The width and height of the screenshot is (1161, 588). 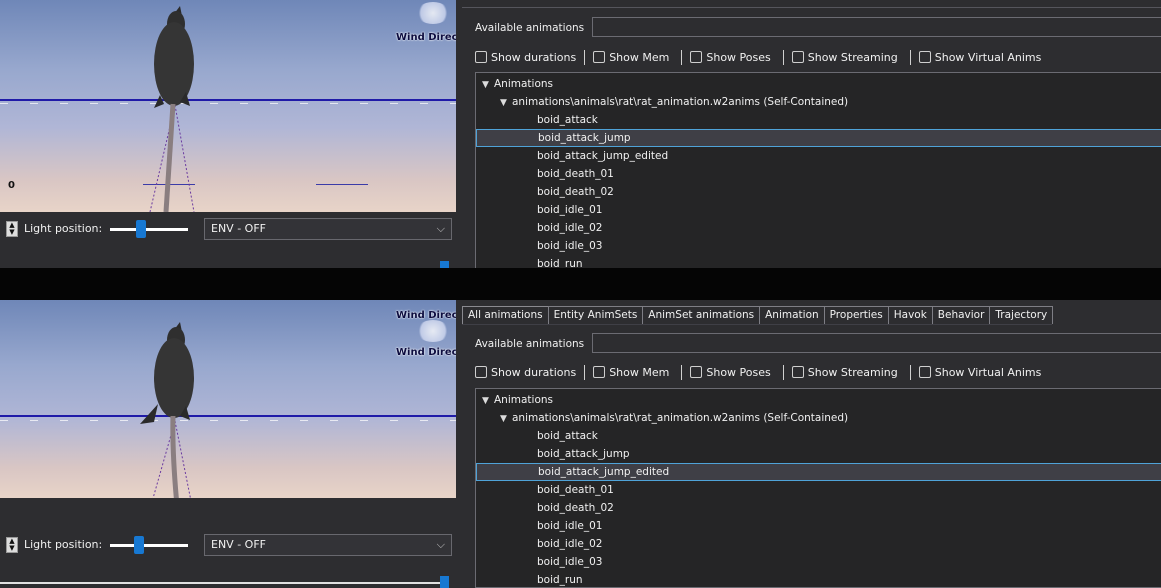 I want to click on viewport-controls-bottom: ▲ ▼ Light position: ENV - OFF ⌵, so click(x=228, y=545).